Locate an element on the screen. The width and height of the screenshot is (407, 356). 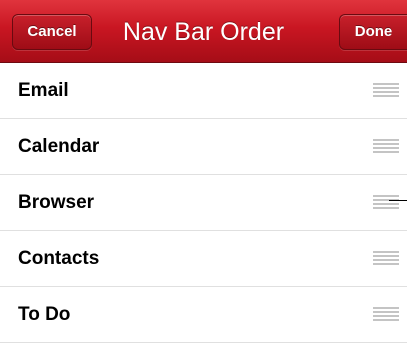
list-item-label: Calendar is located at coordinates (59, 146).